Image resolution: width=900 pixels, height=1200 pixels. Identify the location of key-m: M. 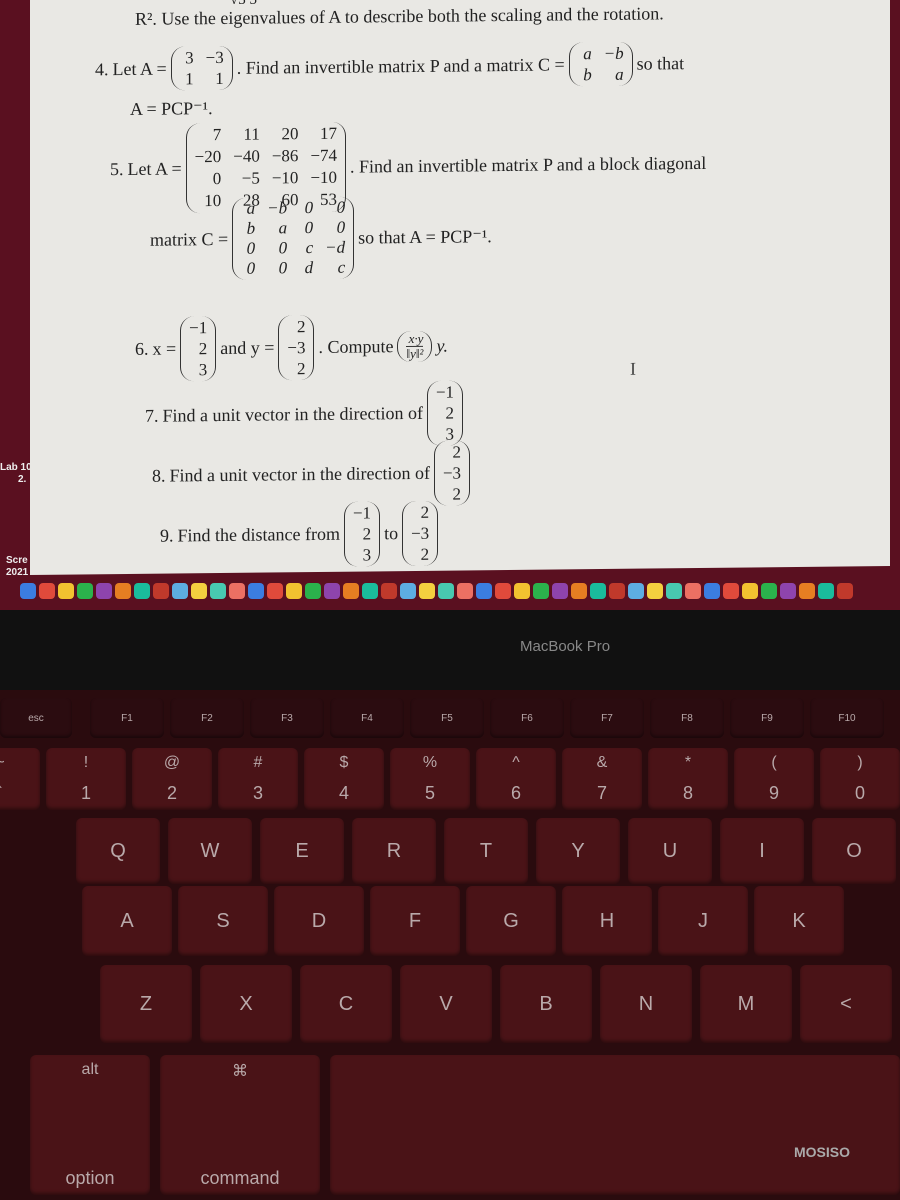
(746, 1004).